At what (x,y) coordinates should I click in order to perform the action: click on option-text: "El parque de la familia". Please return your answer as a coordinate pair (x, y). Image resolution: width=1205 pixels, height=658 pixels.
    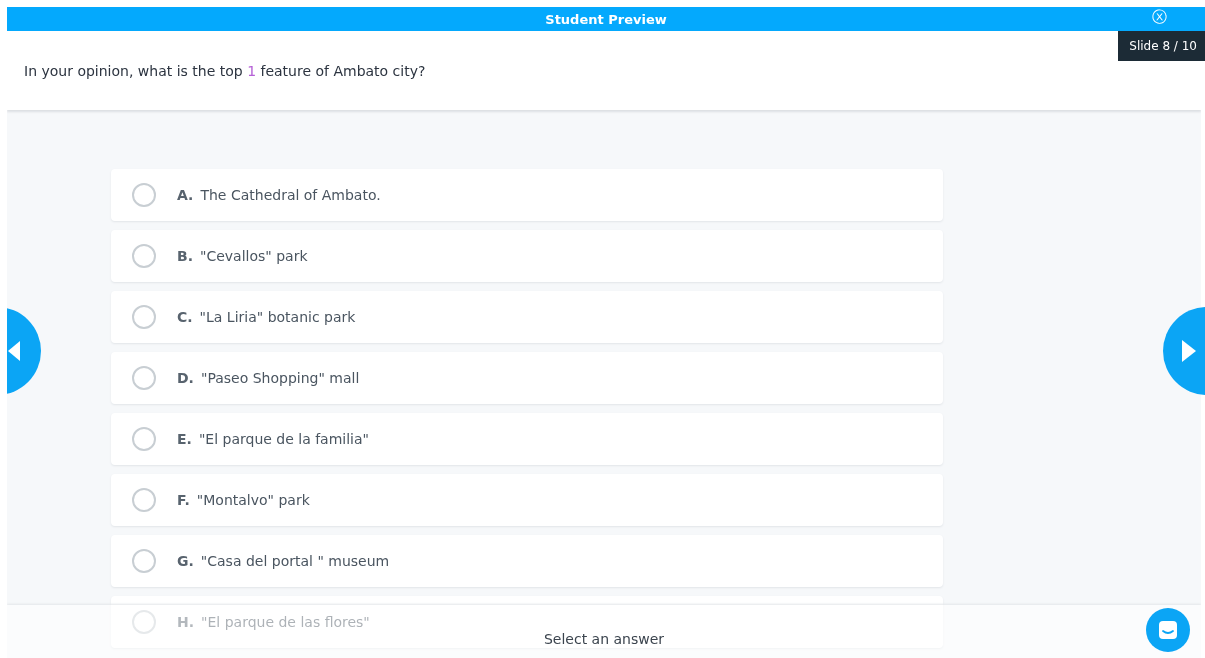
    Looking at the image, I should click on (284, 439).